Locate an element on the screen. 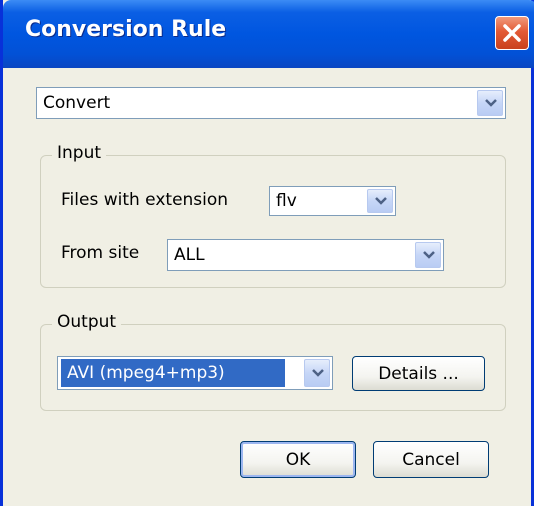 The width and height of the screenshot is (534, 506). title-bar: Conversion Rule is located at coordinates (268, 34).